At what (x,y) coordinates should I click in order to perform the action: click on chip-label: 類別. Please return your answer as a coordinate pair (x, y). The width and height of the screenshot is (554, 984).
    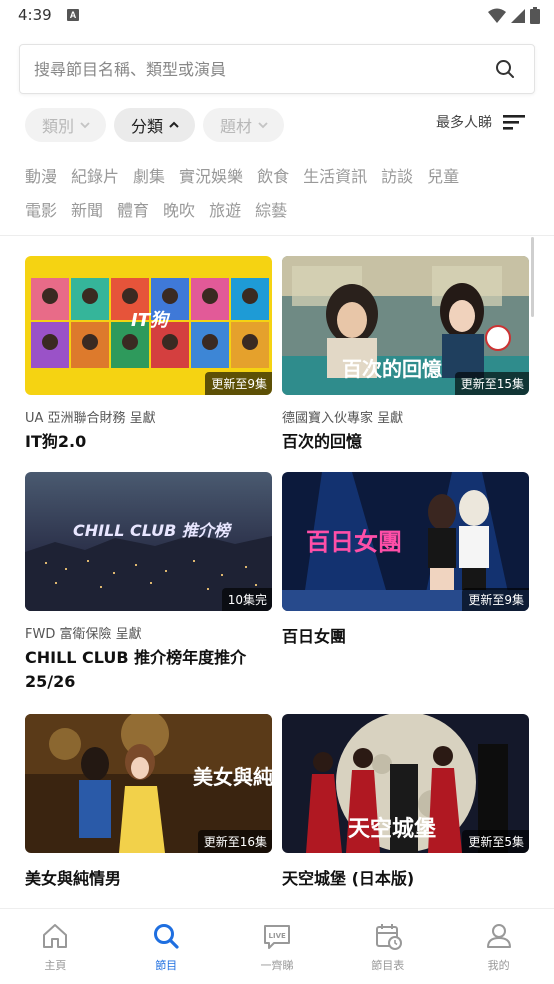
    Looking at the image, I should click on (58, 126).